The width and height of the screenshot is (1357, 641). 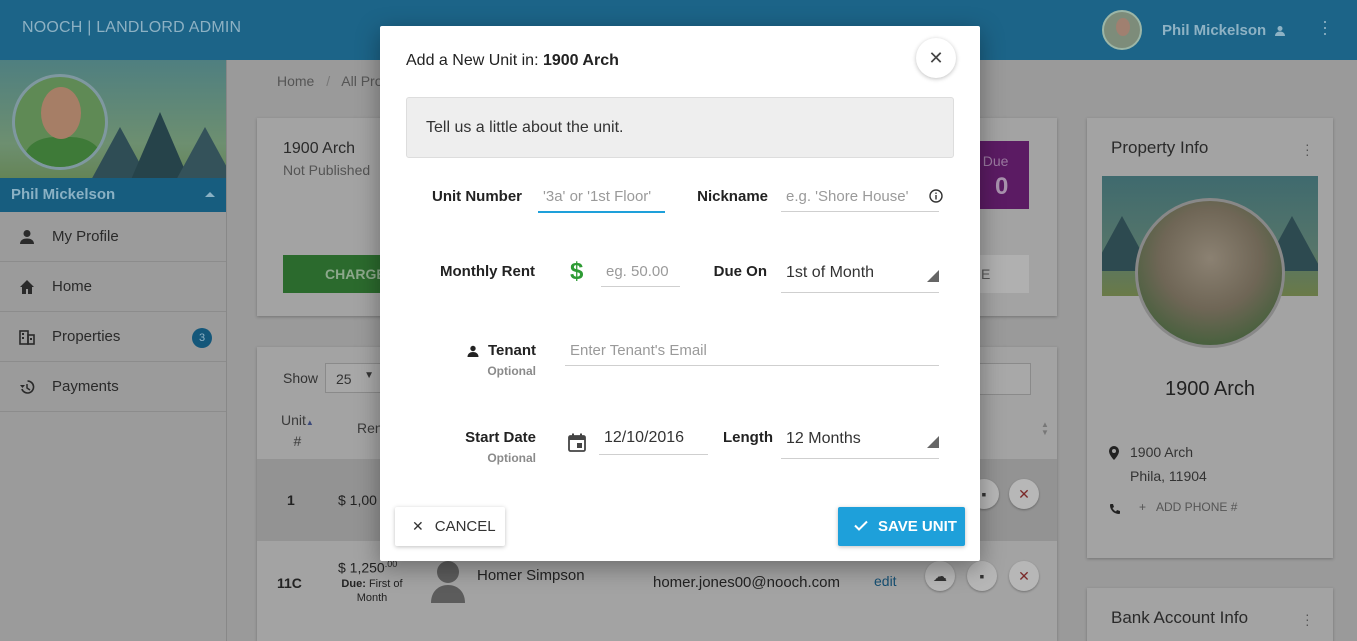 I want to click on sidebar-item-home: Home, so click(x=113, y=287).